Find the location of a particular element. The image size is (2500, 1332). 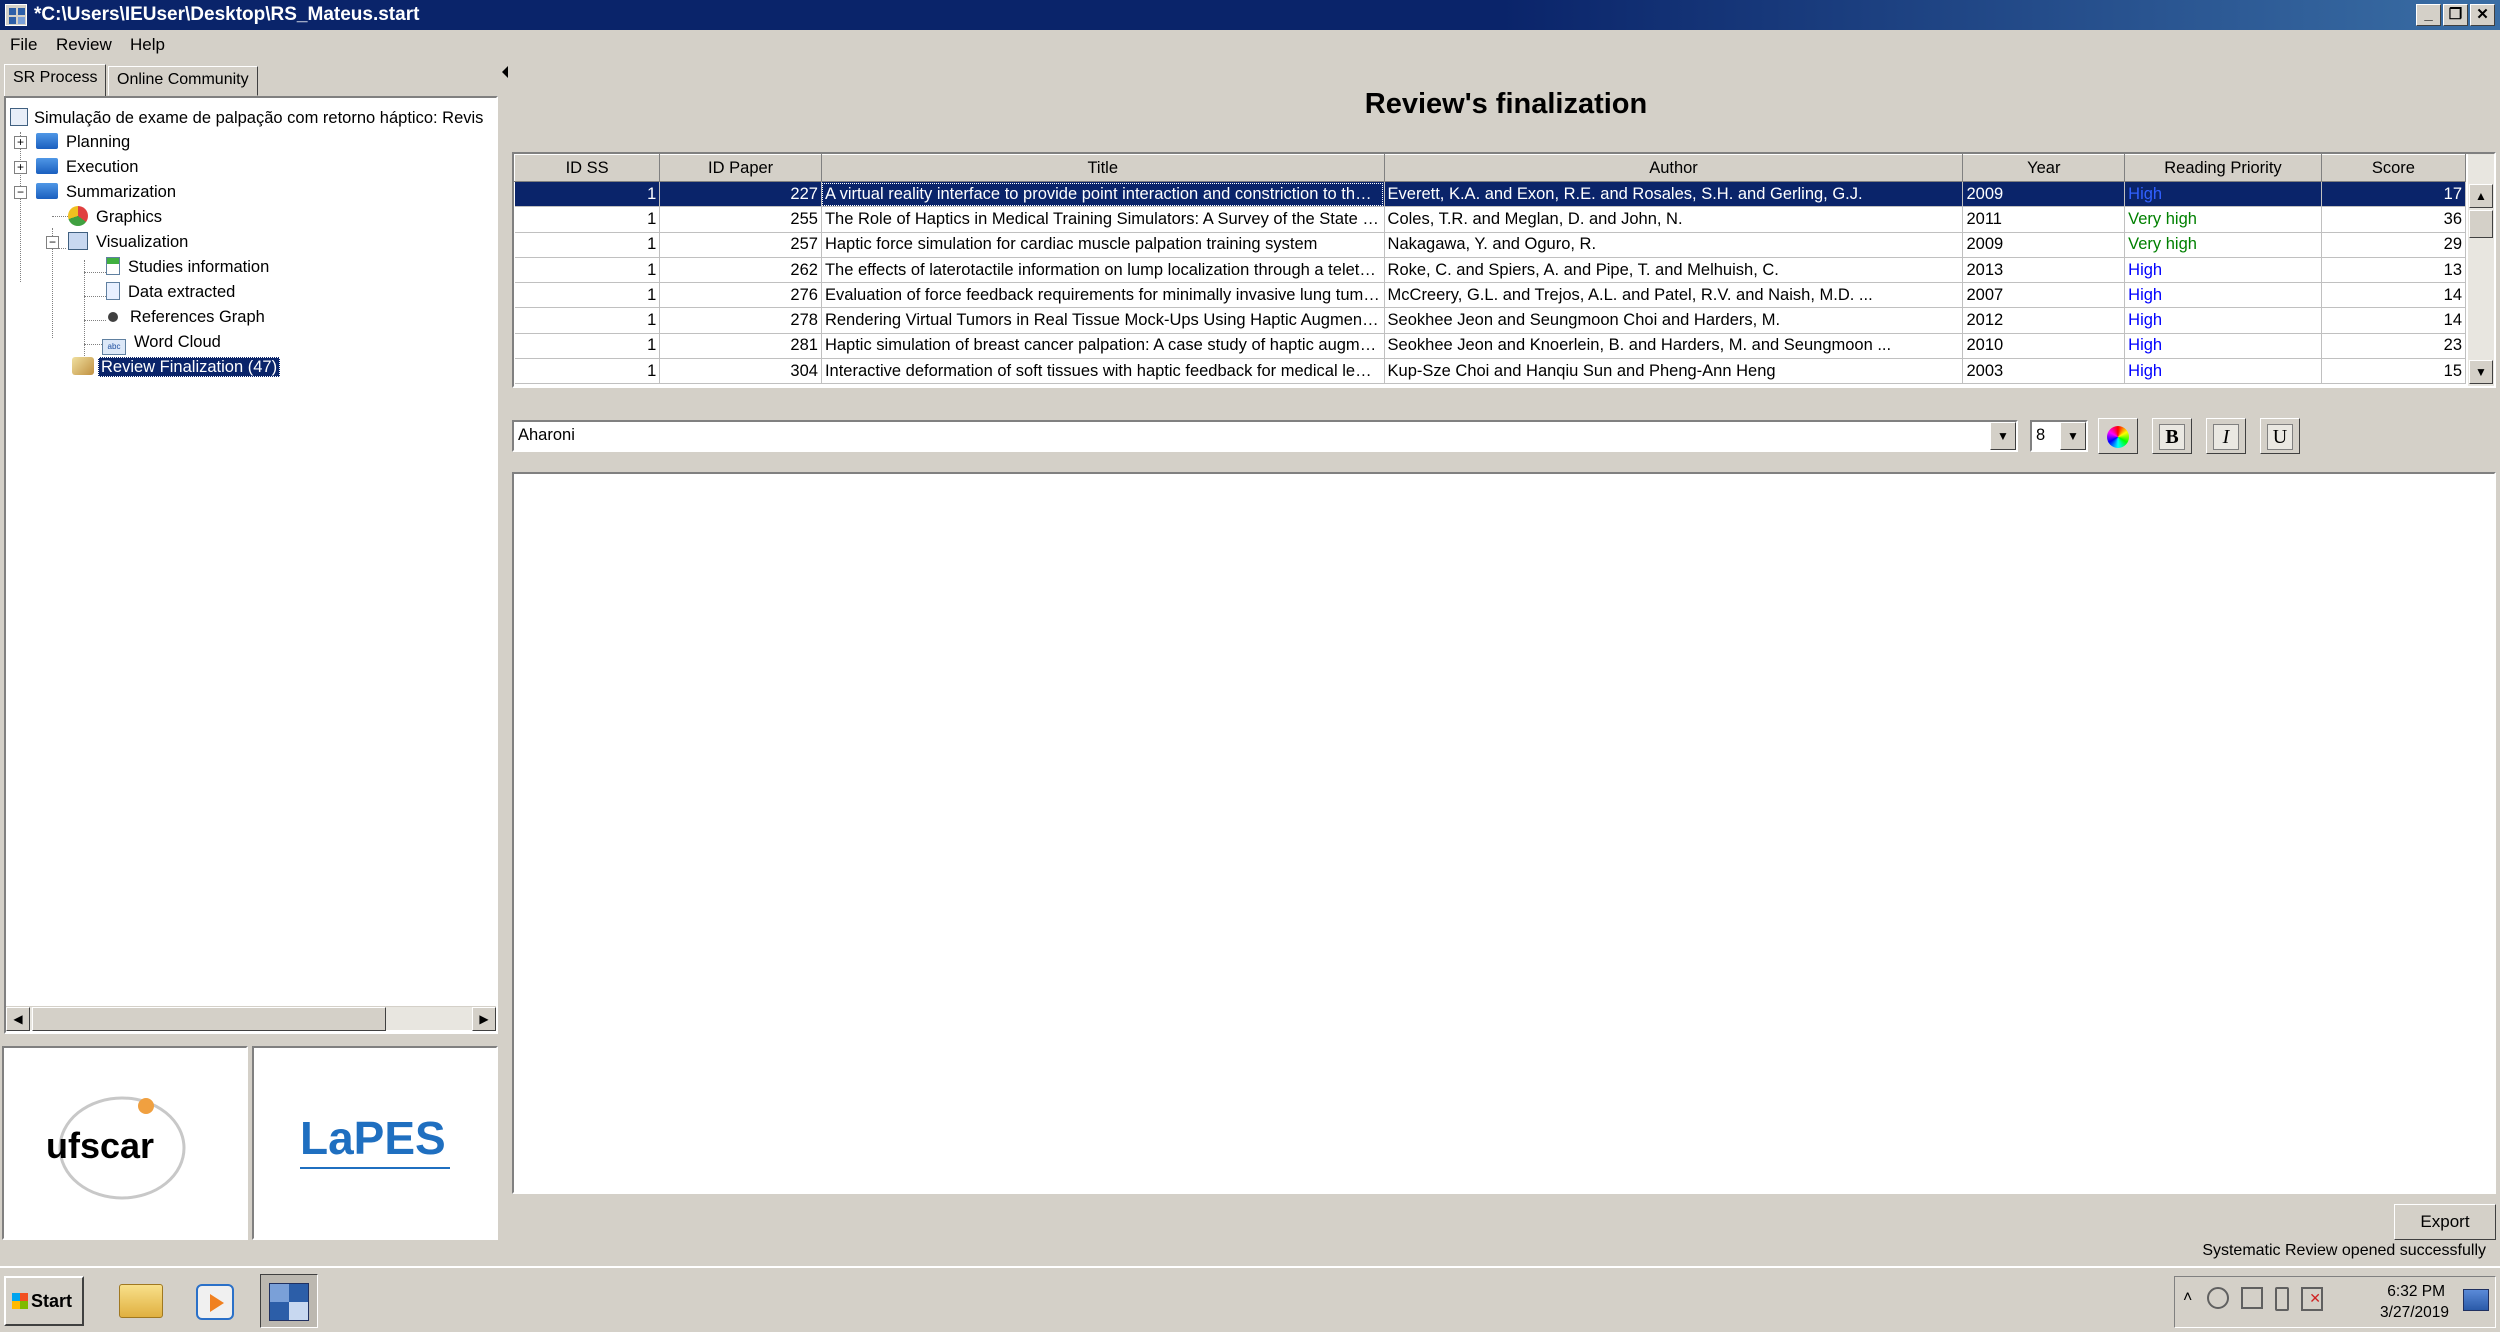

font-size-select: 8 ▼ is located at coordinates (2059, 436).